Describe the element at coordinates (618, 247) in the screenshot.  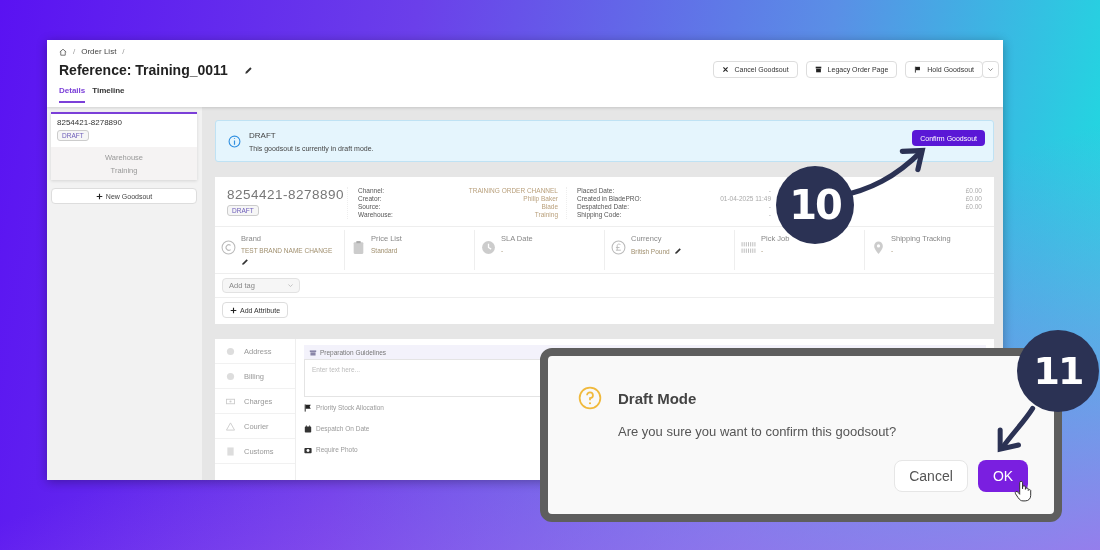
I see `pound-icon` at that location.